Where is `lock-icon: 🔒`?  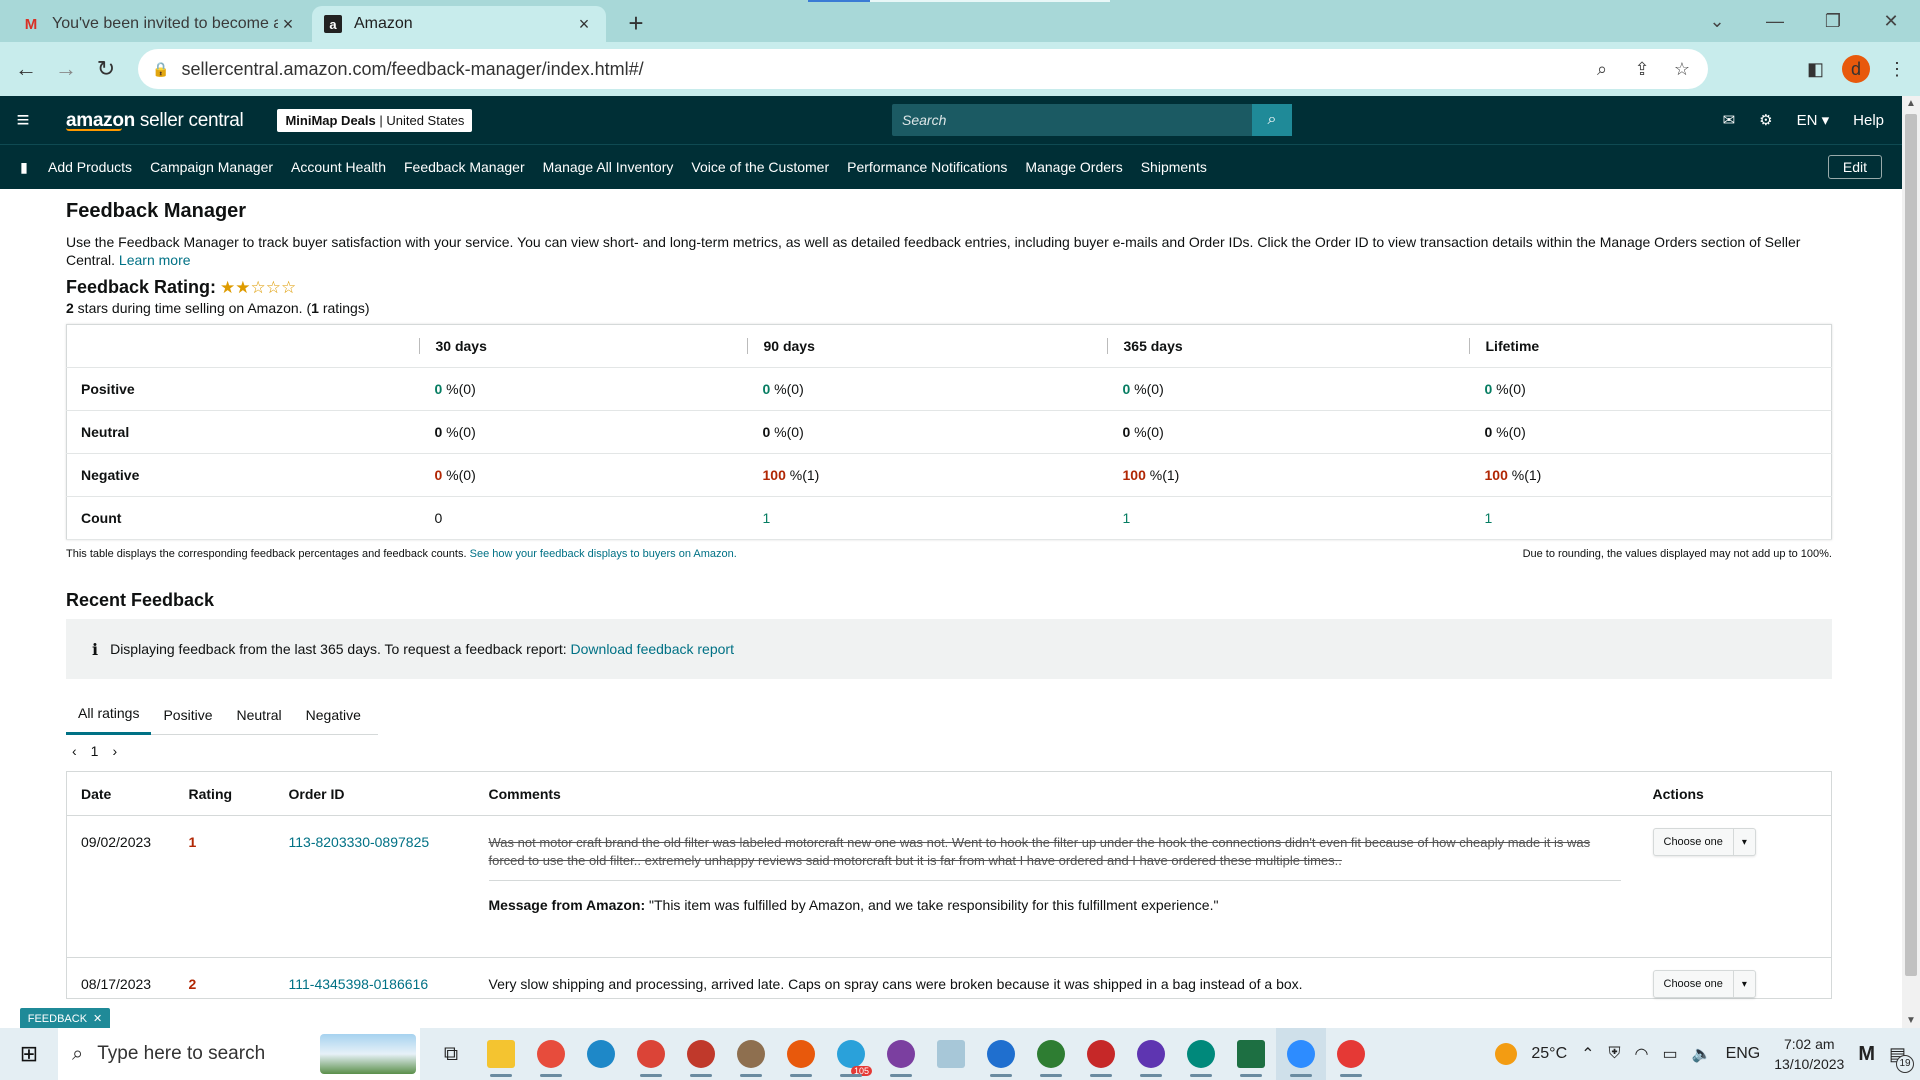
lock-icon: 🔒 is located at coordinates (160, 69).